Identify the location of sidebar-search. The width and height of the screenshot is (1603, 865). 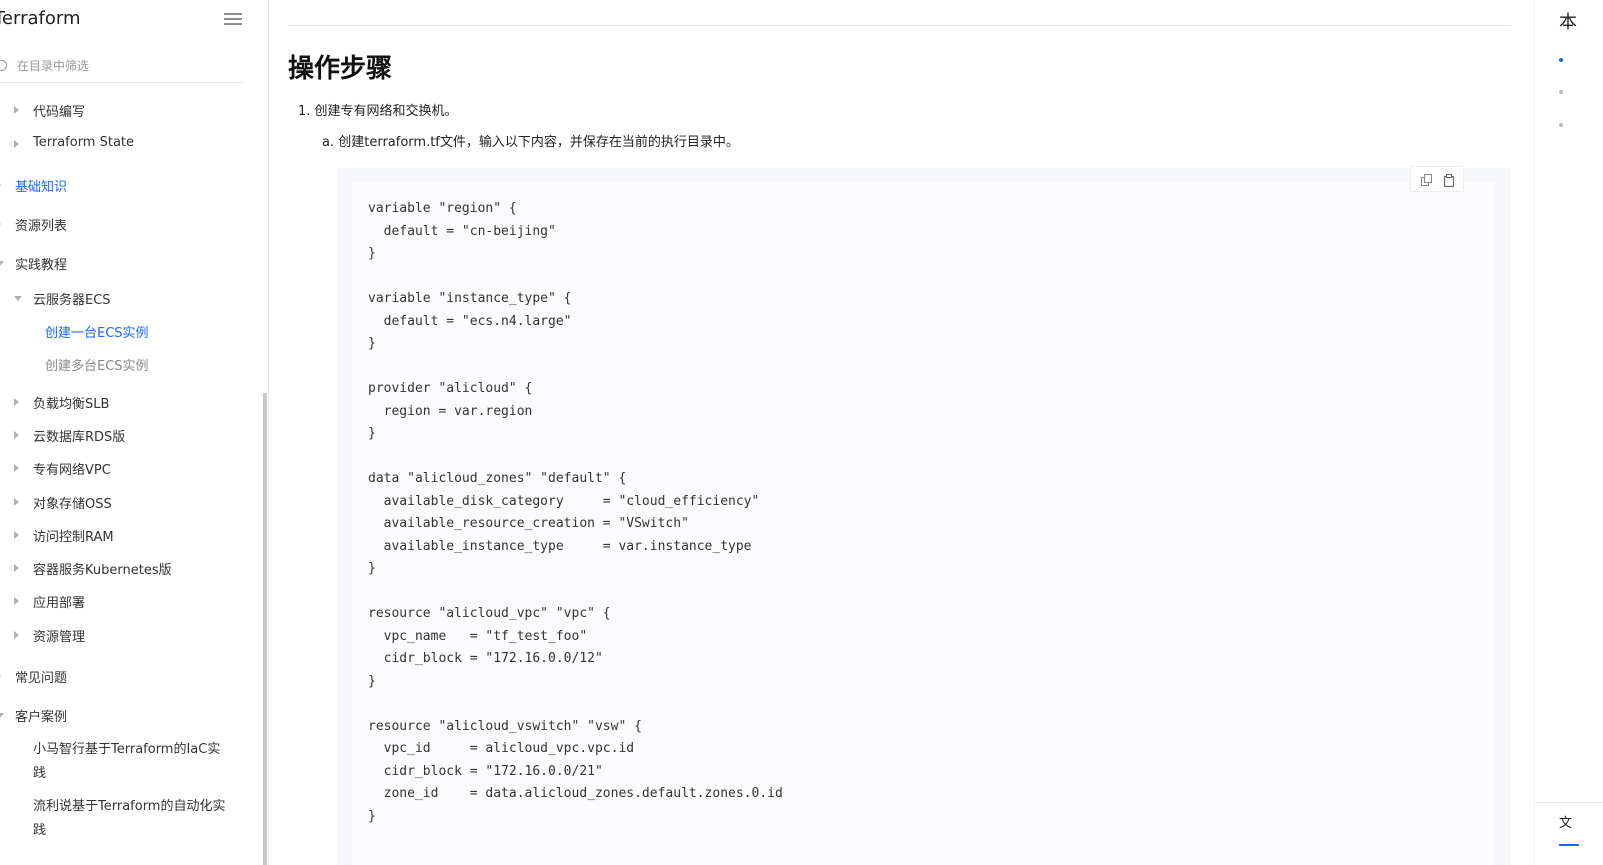
(122, 67).